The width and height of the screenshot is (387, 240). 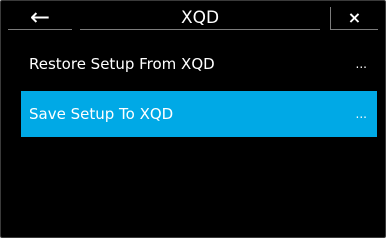 I want to click on back-button: ←, so click(x=40, y=17).